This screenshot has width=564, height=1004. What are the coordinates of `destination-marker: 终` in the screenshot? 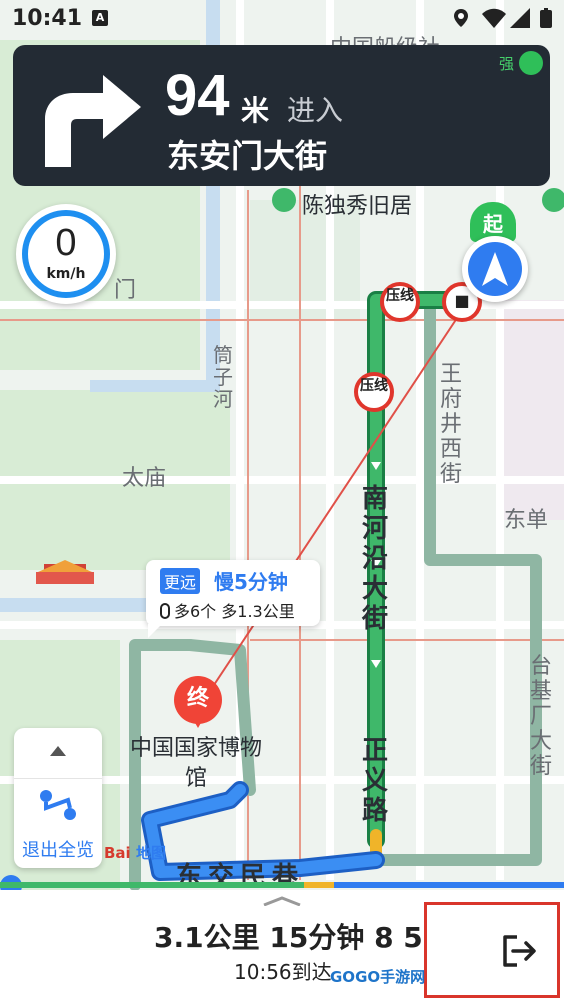 It's located at (198, 704).